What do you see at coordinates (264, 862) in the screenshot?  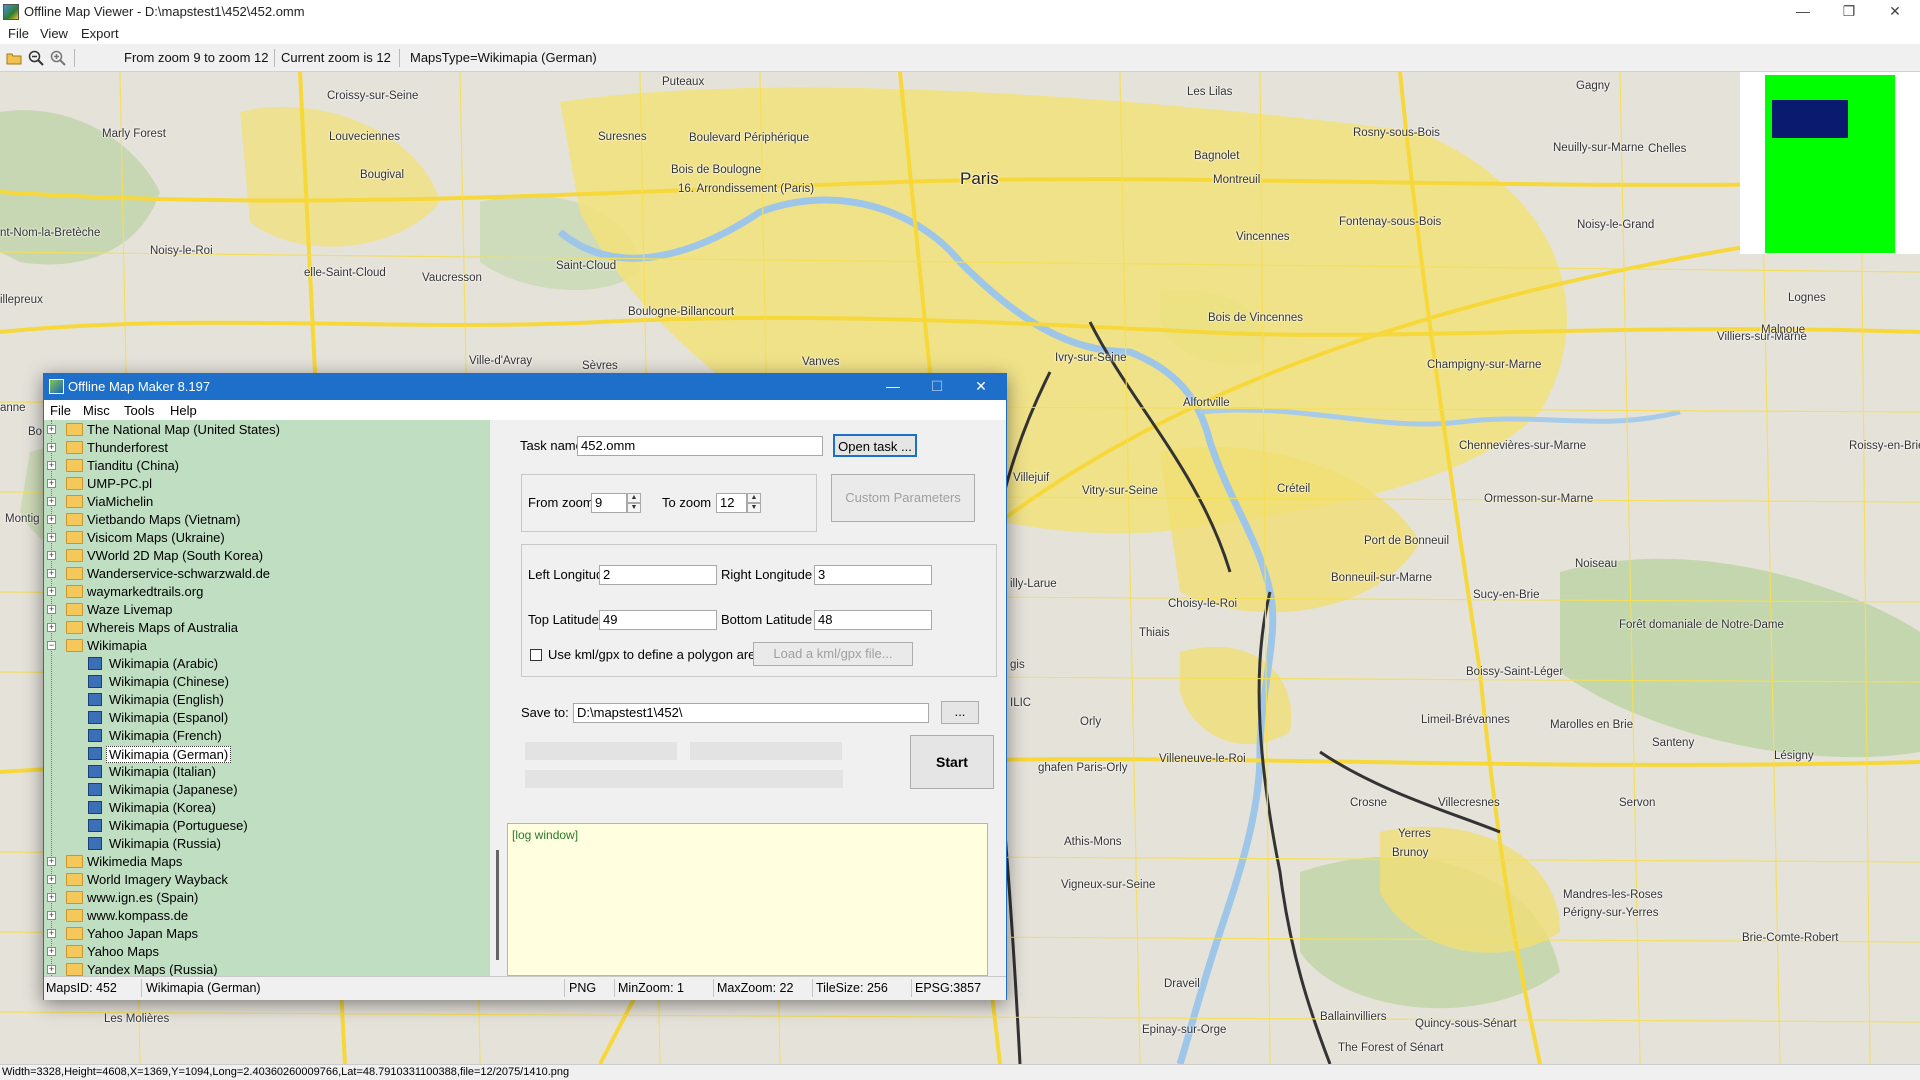 I see `tree-item-folder: + Wikimedia Maps` at bounding box center [264, 862].